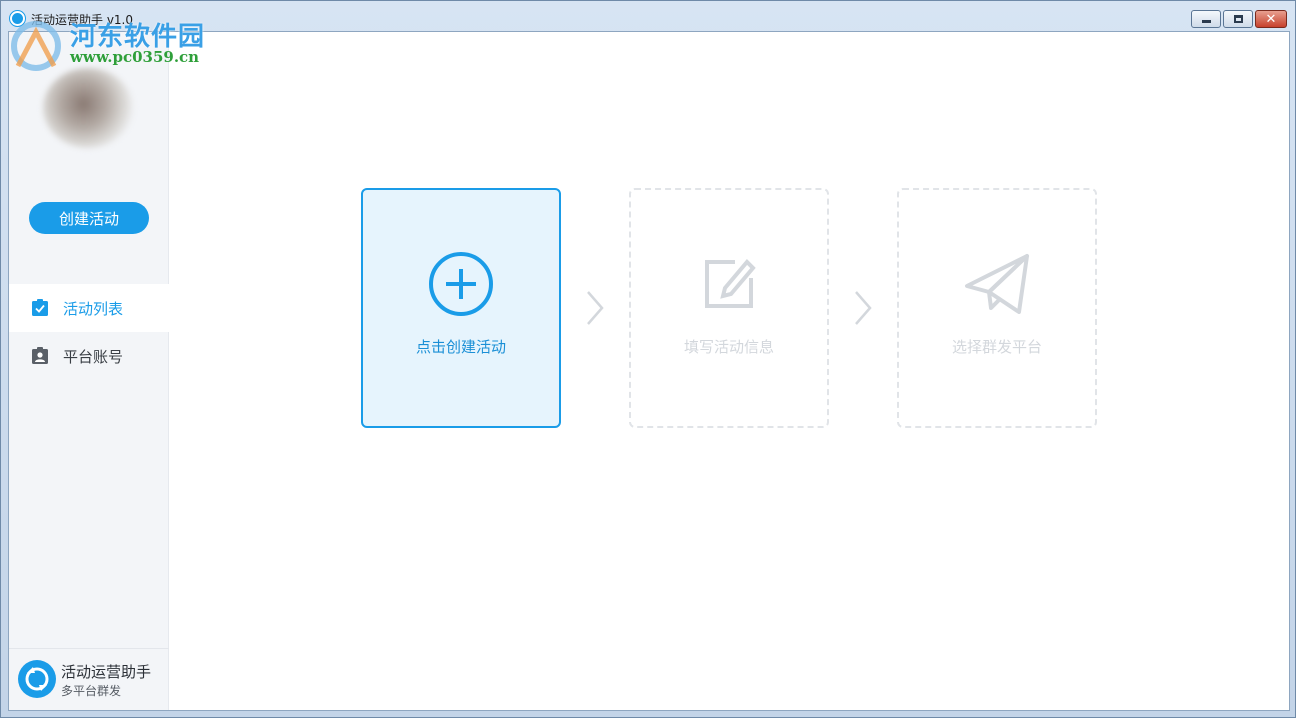 The height and width of the screenshot is (718, 1296). I want to click on window-controls: ✕, so click(1239, 19).